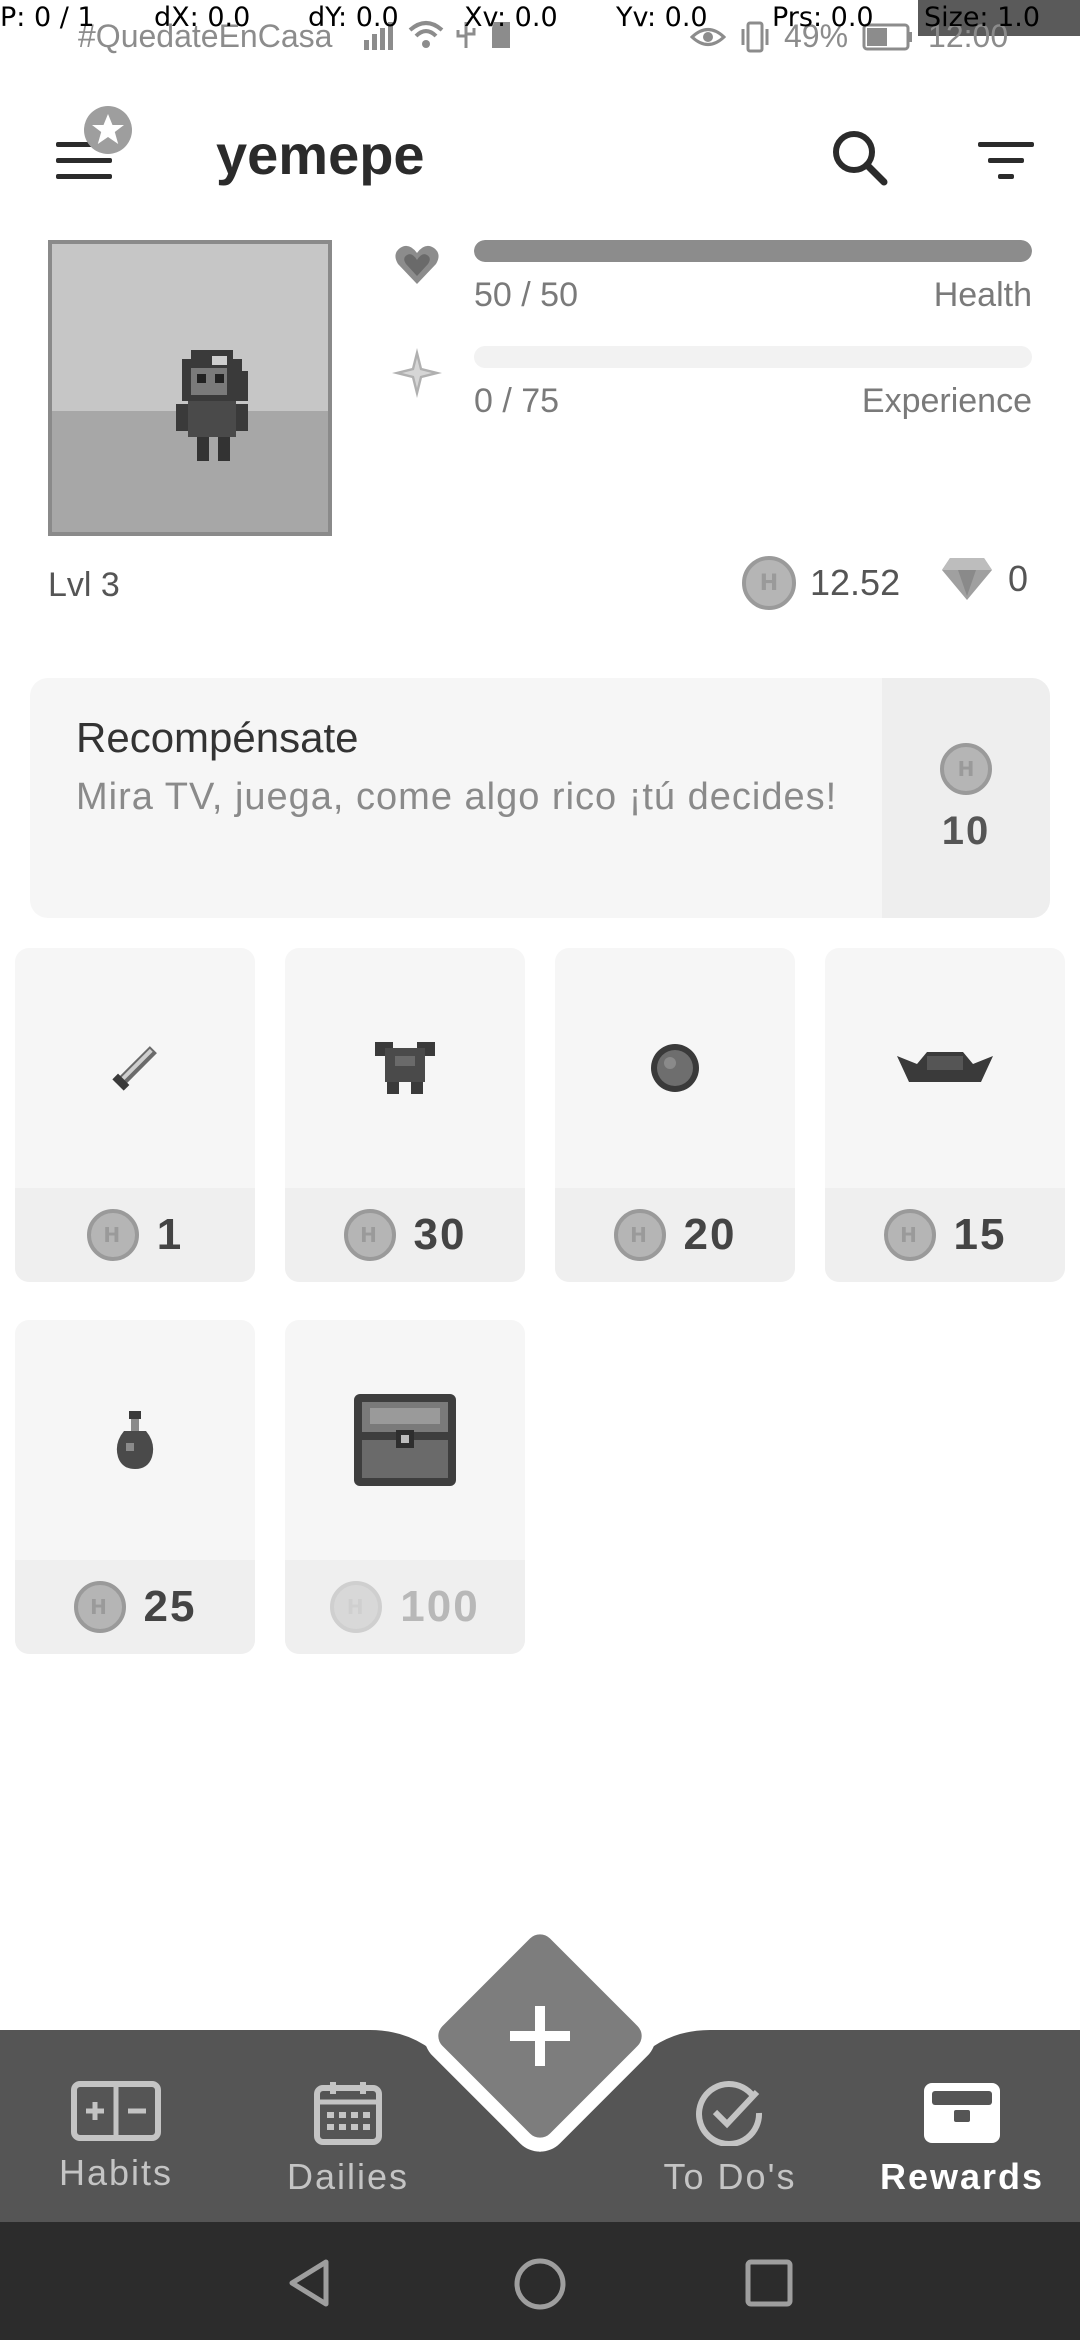 The image size is (1080, 2340). Describe the element at coordinates (170, 1606) in the screenshot. I see `item-price-value: 25` at that location.